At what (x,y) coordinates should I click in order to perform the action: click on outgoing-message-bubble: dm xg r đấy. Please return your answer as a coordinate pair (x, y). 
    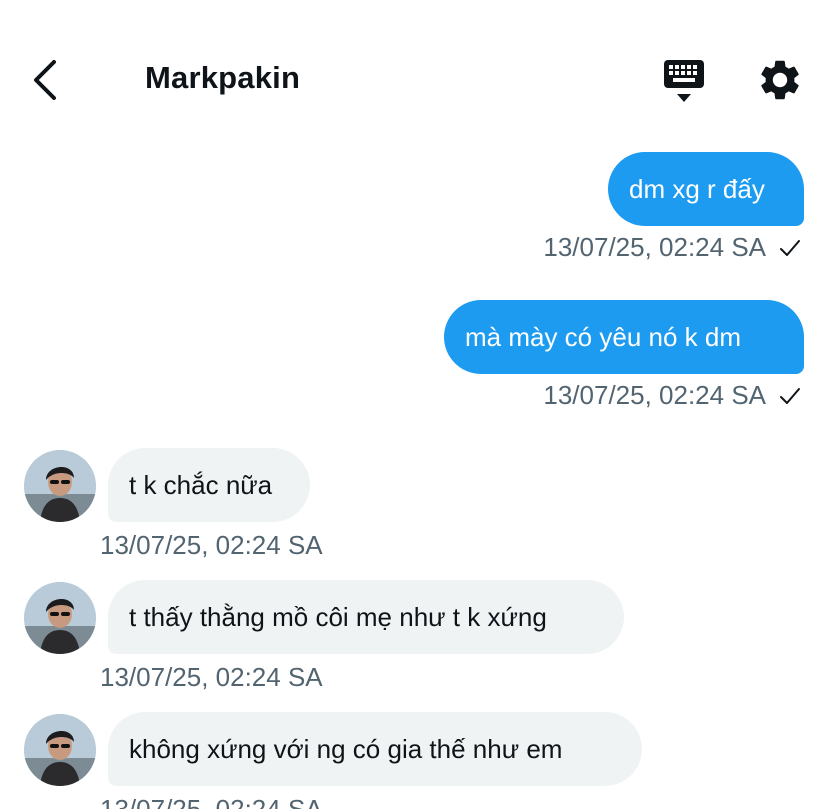
    Looking at the image, I should click on (706, 189).